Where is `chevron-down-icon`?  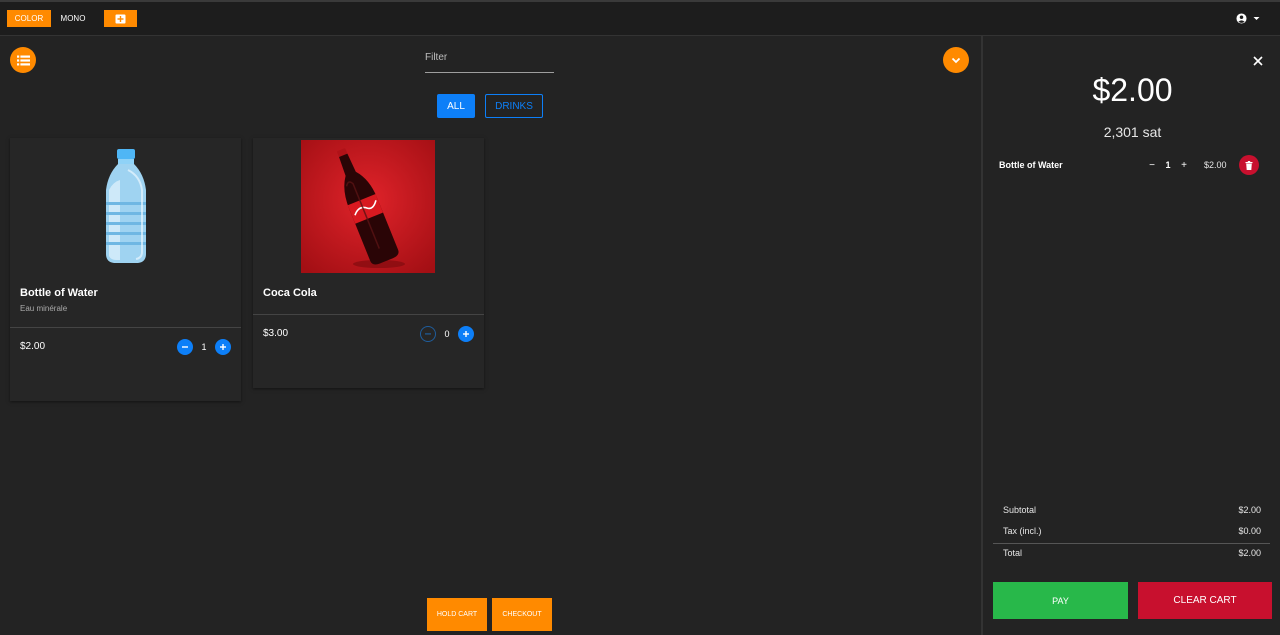 chevron-down-icon is located at coordinates (956, 60).